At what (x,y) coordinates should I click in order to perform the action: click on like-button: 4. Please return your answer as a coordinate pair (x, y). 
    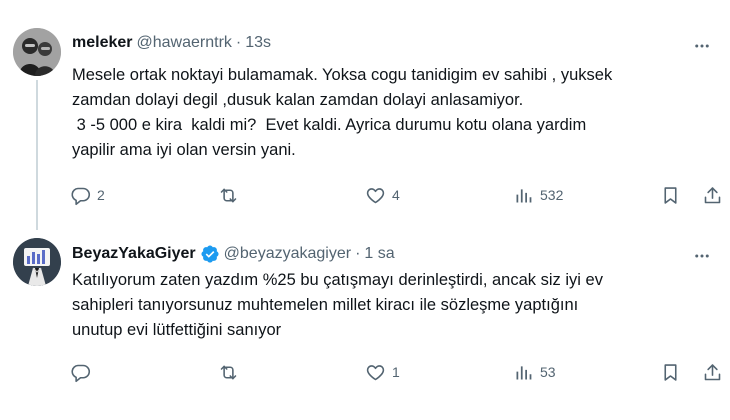
    Looking at the image, I should click on (382, 195).